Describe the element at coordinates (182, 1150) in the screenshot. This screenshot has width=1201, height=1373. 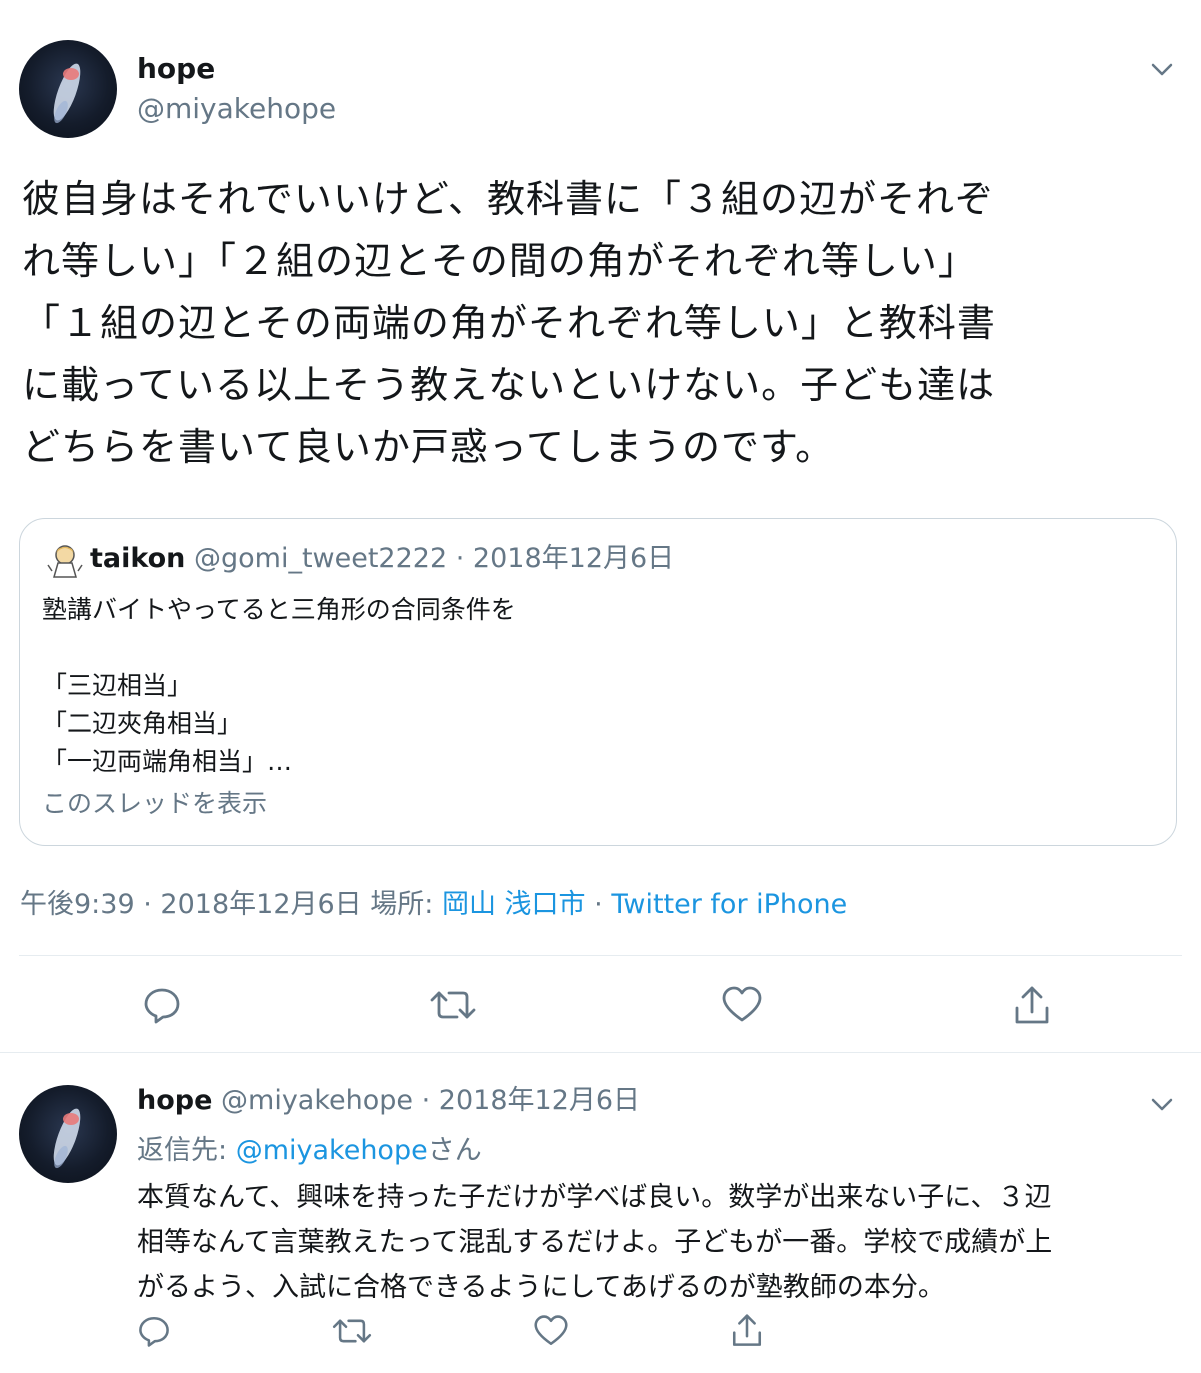
I see `replying-to-label: 返信先:` at that location.